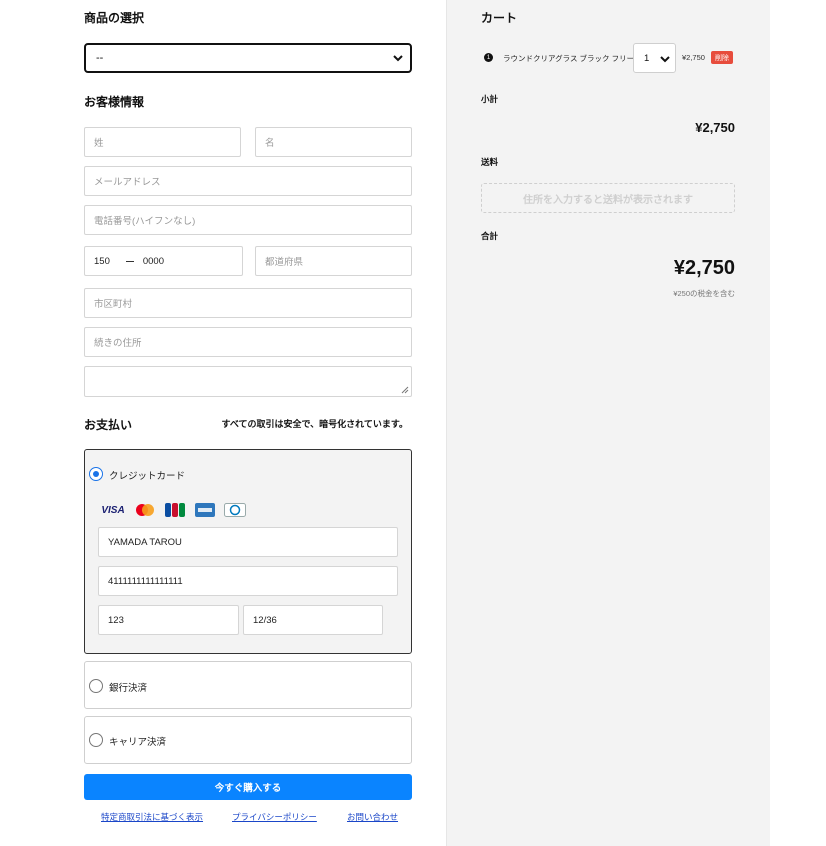 The width and height of the screenshot is (826, 846). I want to click on payment-heading: お支払い, so click(108, 425).